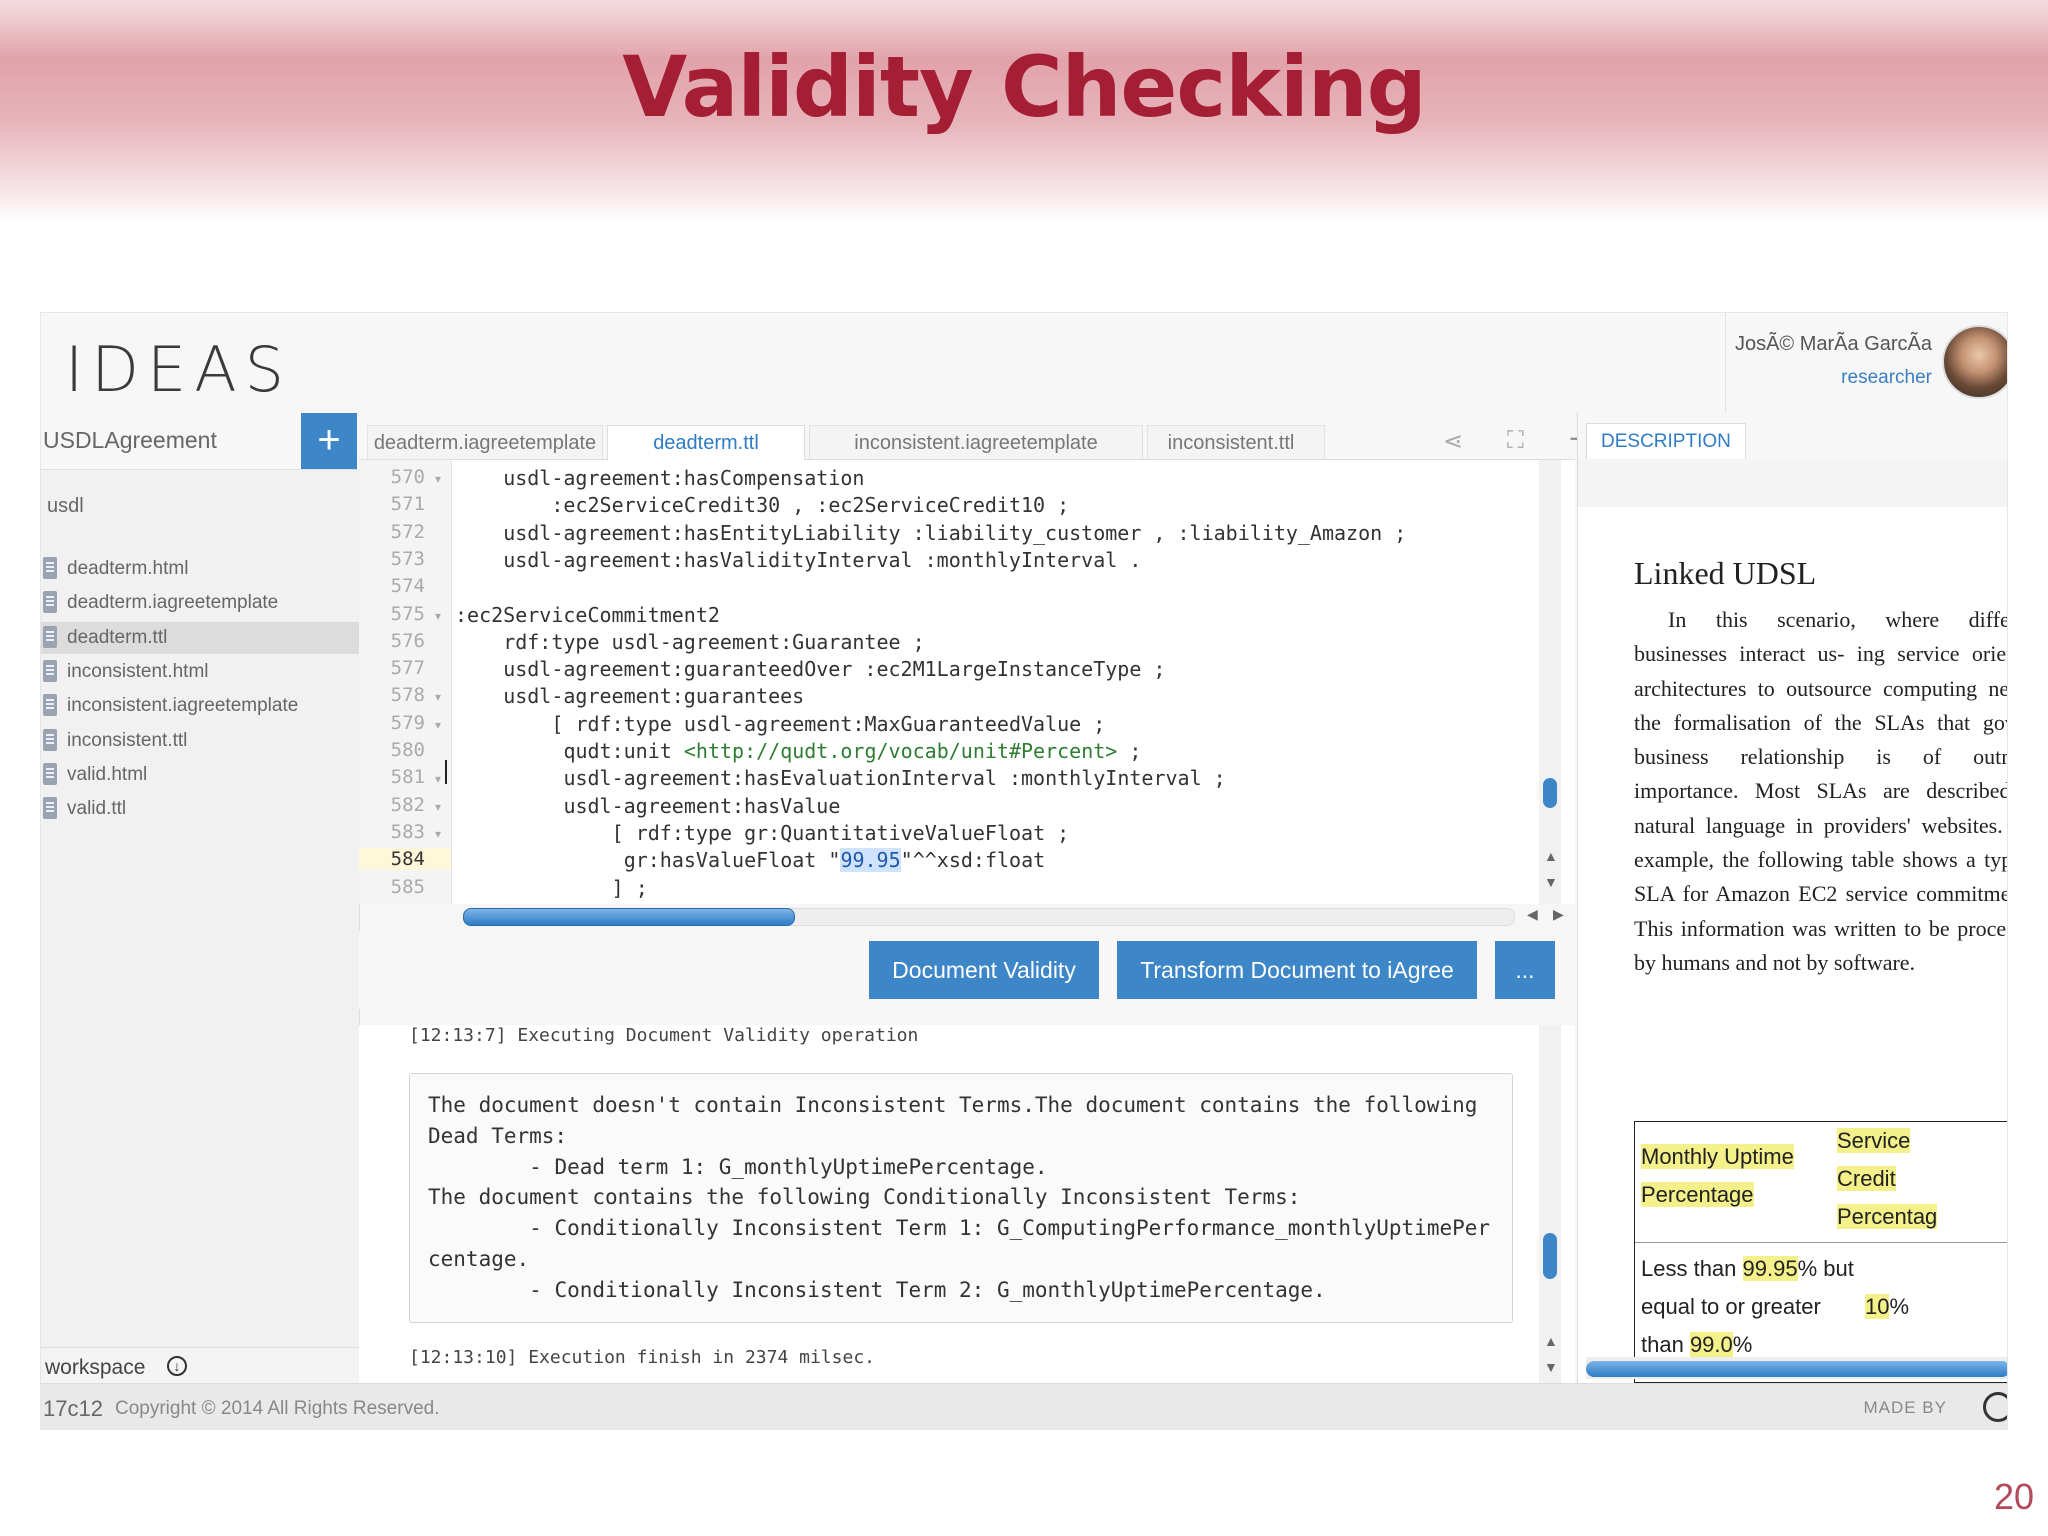  What do you see at coordinates (200, 809) in the screenshot?
I see `file-item: valid.ttl` at bounding box center [200, 809].